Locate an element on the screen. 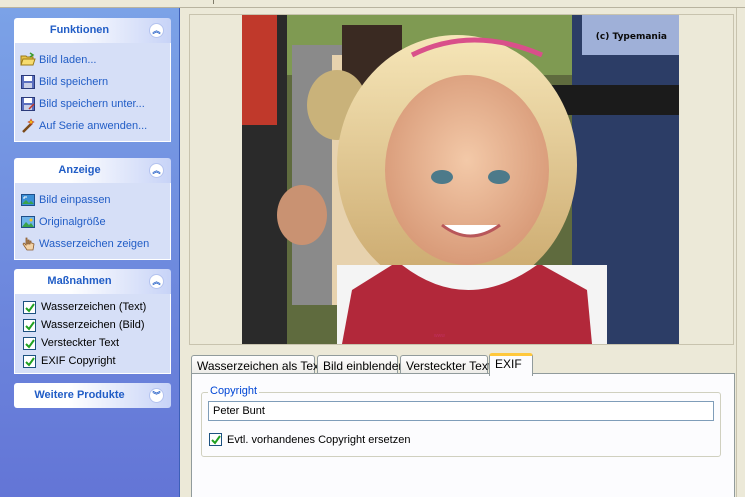  panel-funktionen-header: Funktionen ︽ is located at coordinates (92, 30).